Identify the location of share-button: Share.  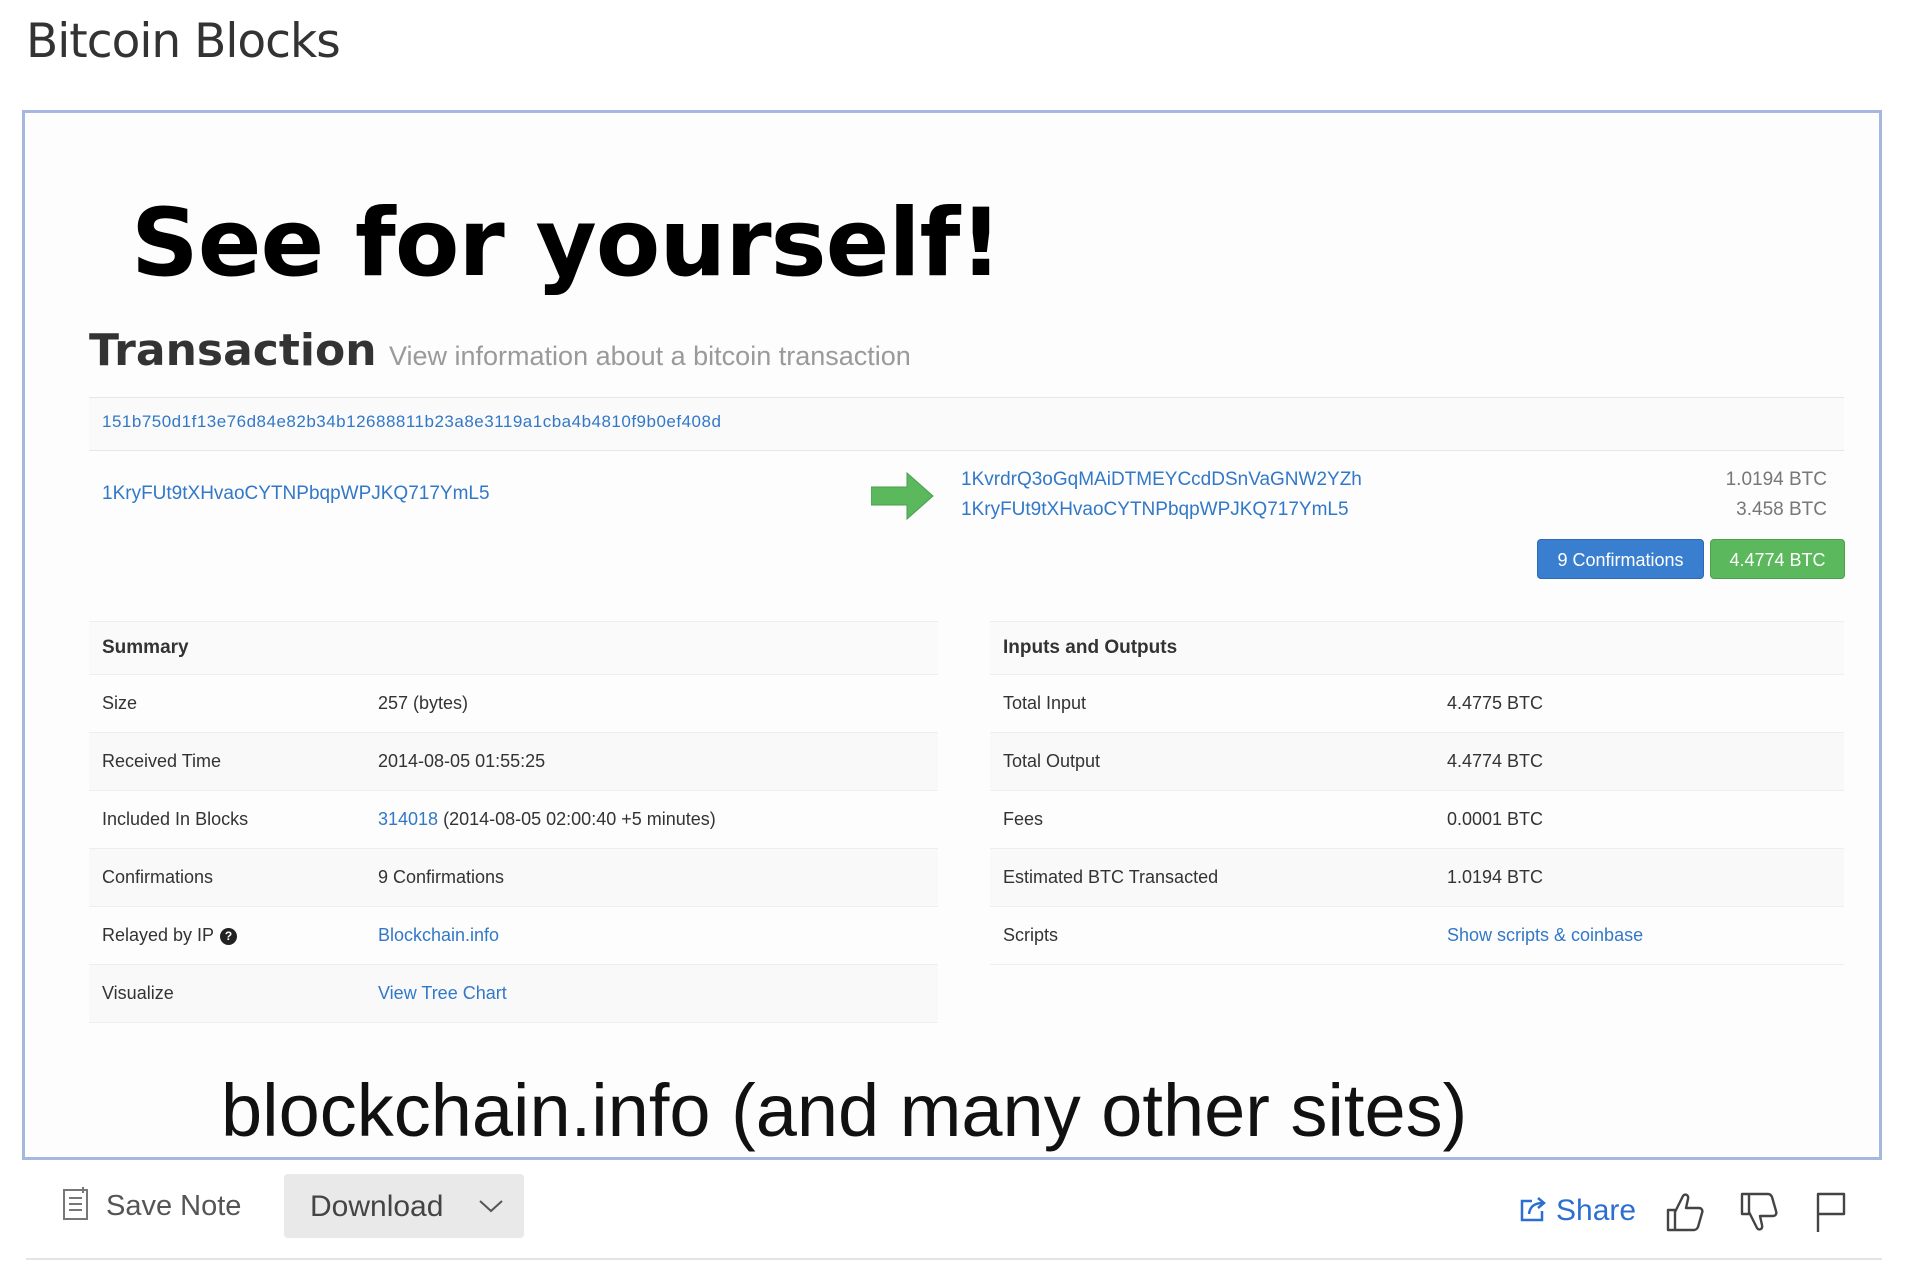
(1577, 1211).